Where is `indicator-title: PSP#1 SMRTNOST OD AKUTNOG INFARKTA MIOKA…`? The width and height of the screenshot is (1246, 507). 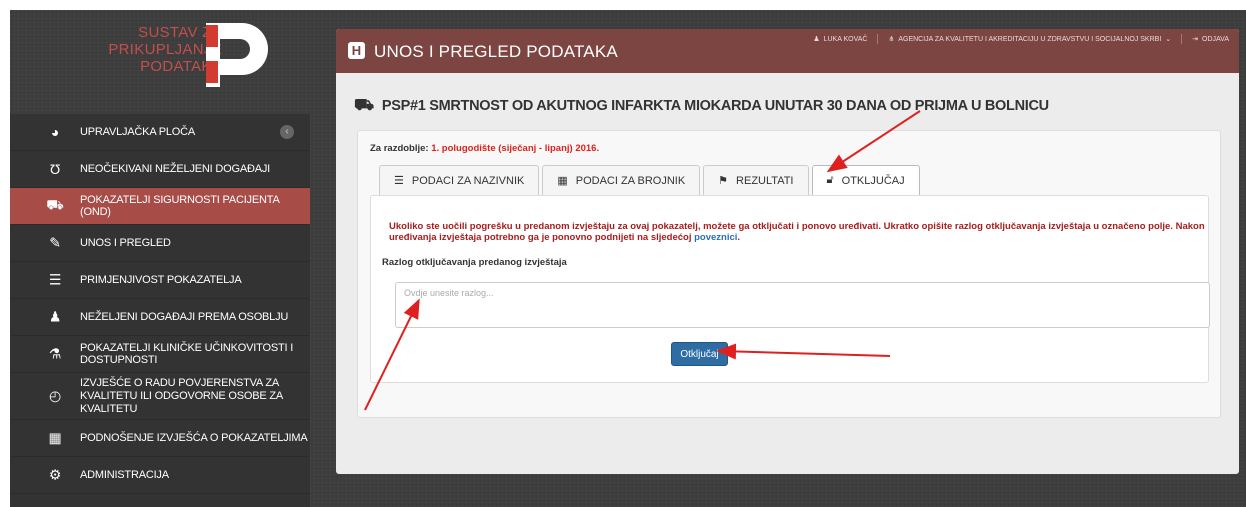 indicator-title: PSP#1 SMRTNOST OD AKUTNOG INFARKTA MIOKA… is located at coordinates (715, 106).